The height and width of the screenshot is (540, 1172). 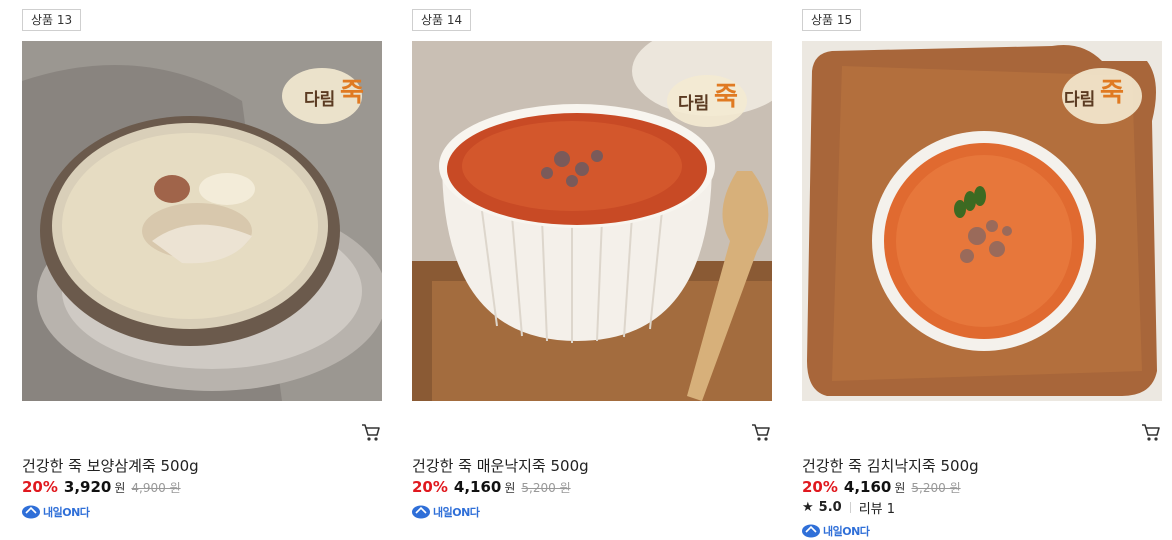 What do you see at coordinates (877, 507) in the screenshot?
I see `review-count: 리뷰 1` at bounding box center [877, 507].